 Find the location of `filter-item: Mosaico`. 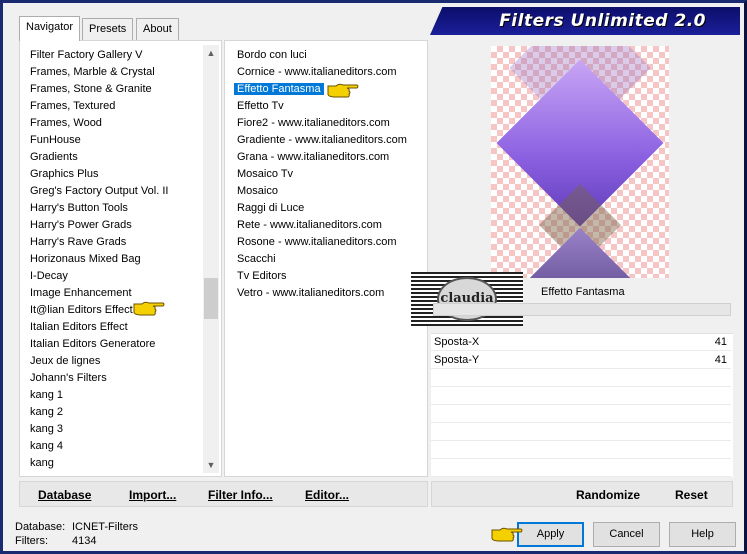

filter-item: Mosaico is located at coordinates (257, 191).